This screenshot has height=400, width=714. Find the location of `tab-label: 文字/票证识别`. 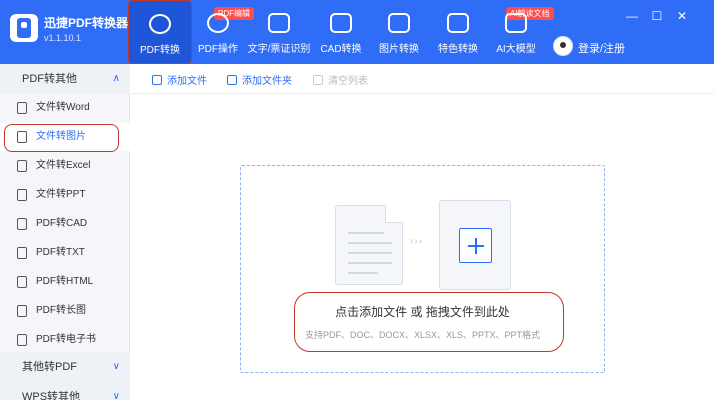

tab-label: 文字/票证识别 is located at coordinates (279, 49).